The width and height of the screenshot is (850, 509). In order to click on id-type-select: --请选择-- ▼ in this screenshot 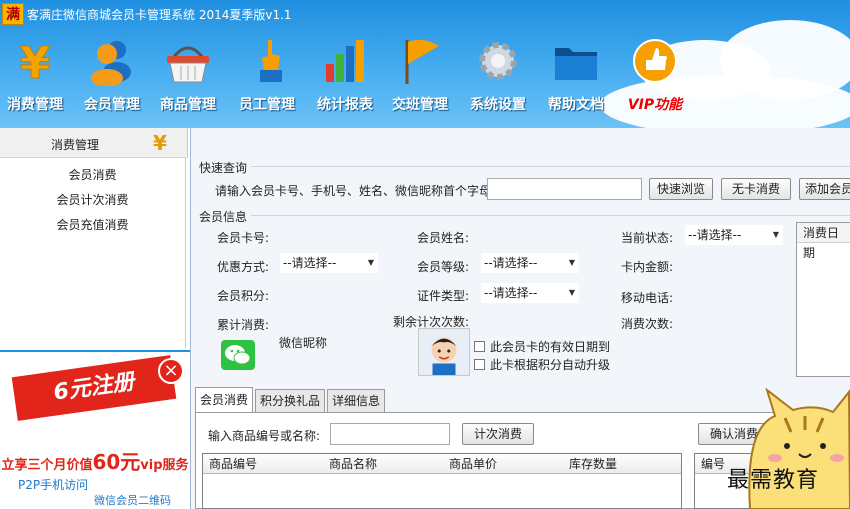, I will do `click(530, 293)`.